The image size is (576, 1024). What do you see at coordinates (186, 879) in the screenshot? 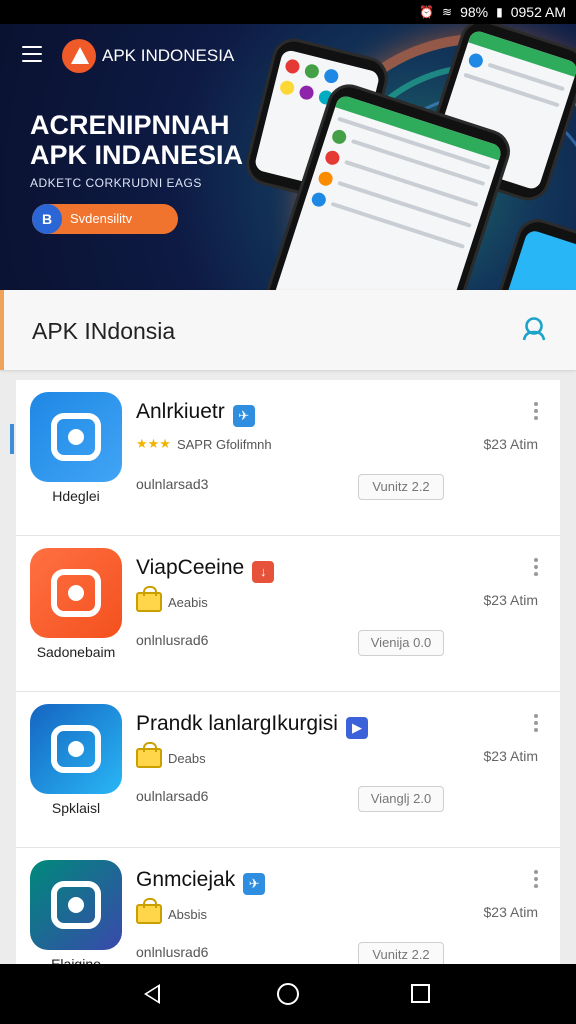
I see `app-name-text: Gnmciejak` at bounding box center [186, 879].